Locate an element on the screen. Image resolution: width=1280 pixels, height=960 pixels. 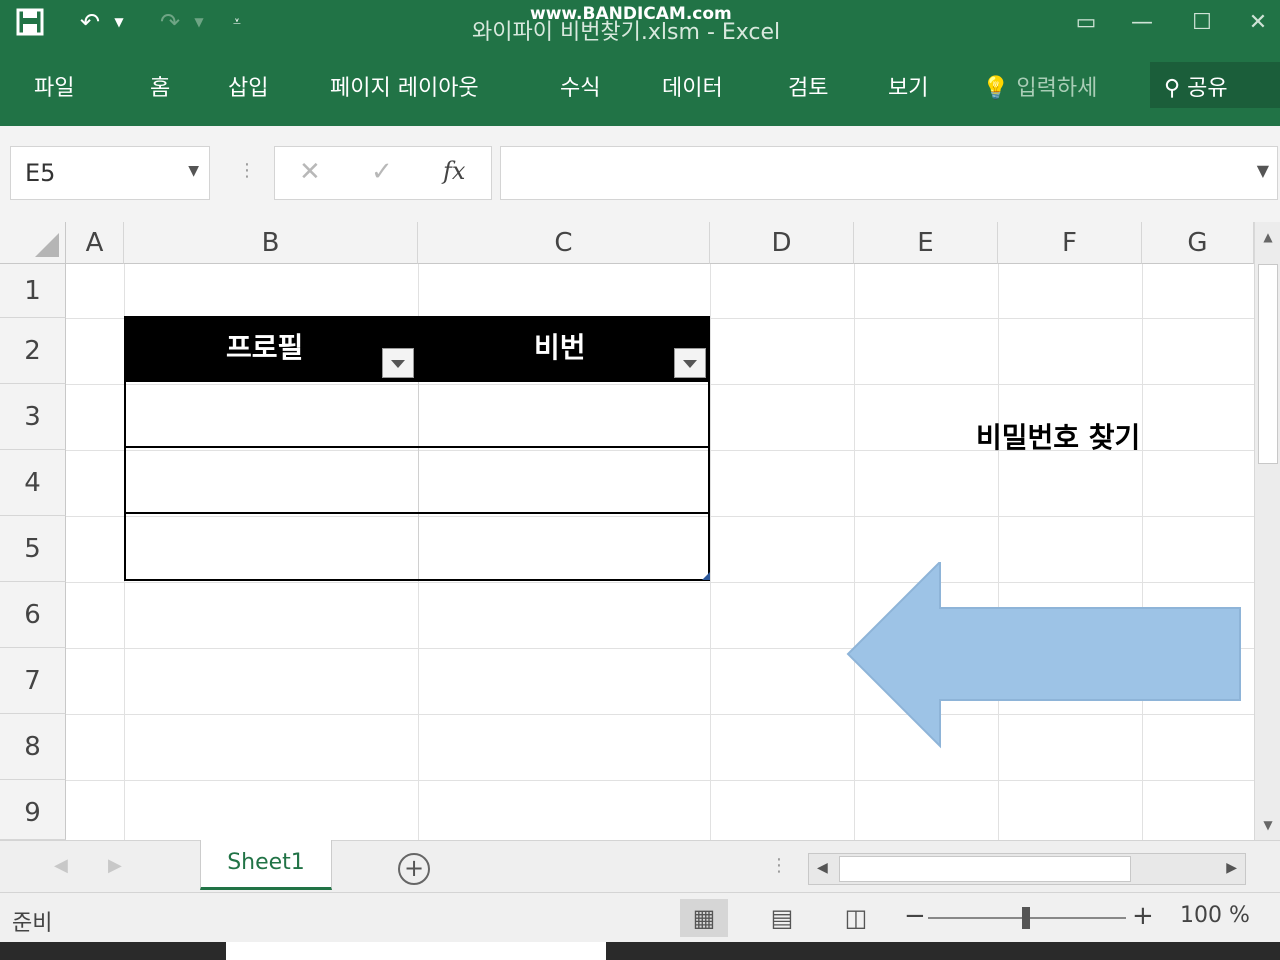
customize-toolbar-icon: ⩡ is located at coordinates (237, 22).